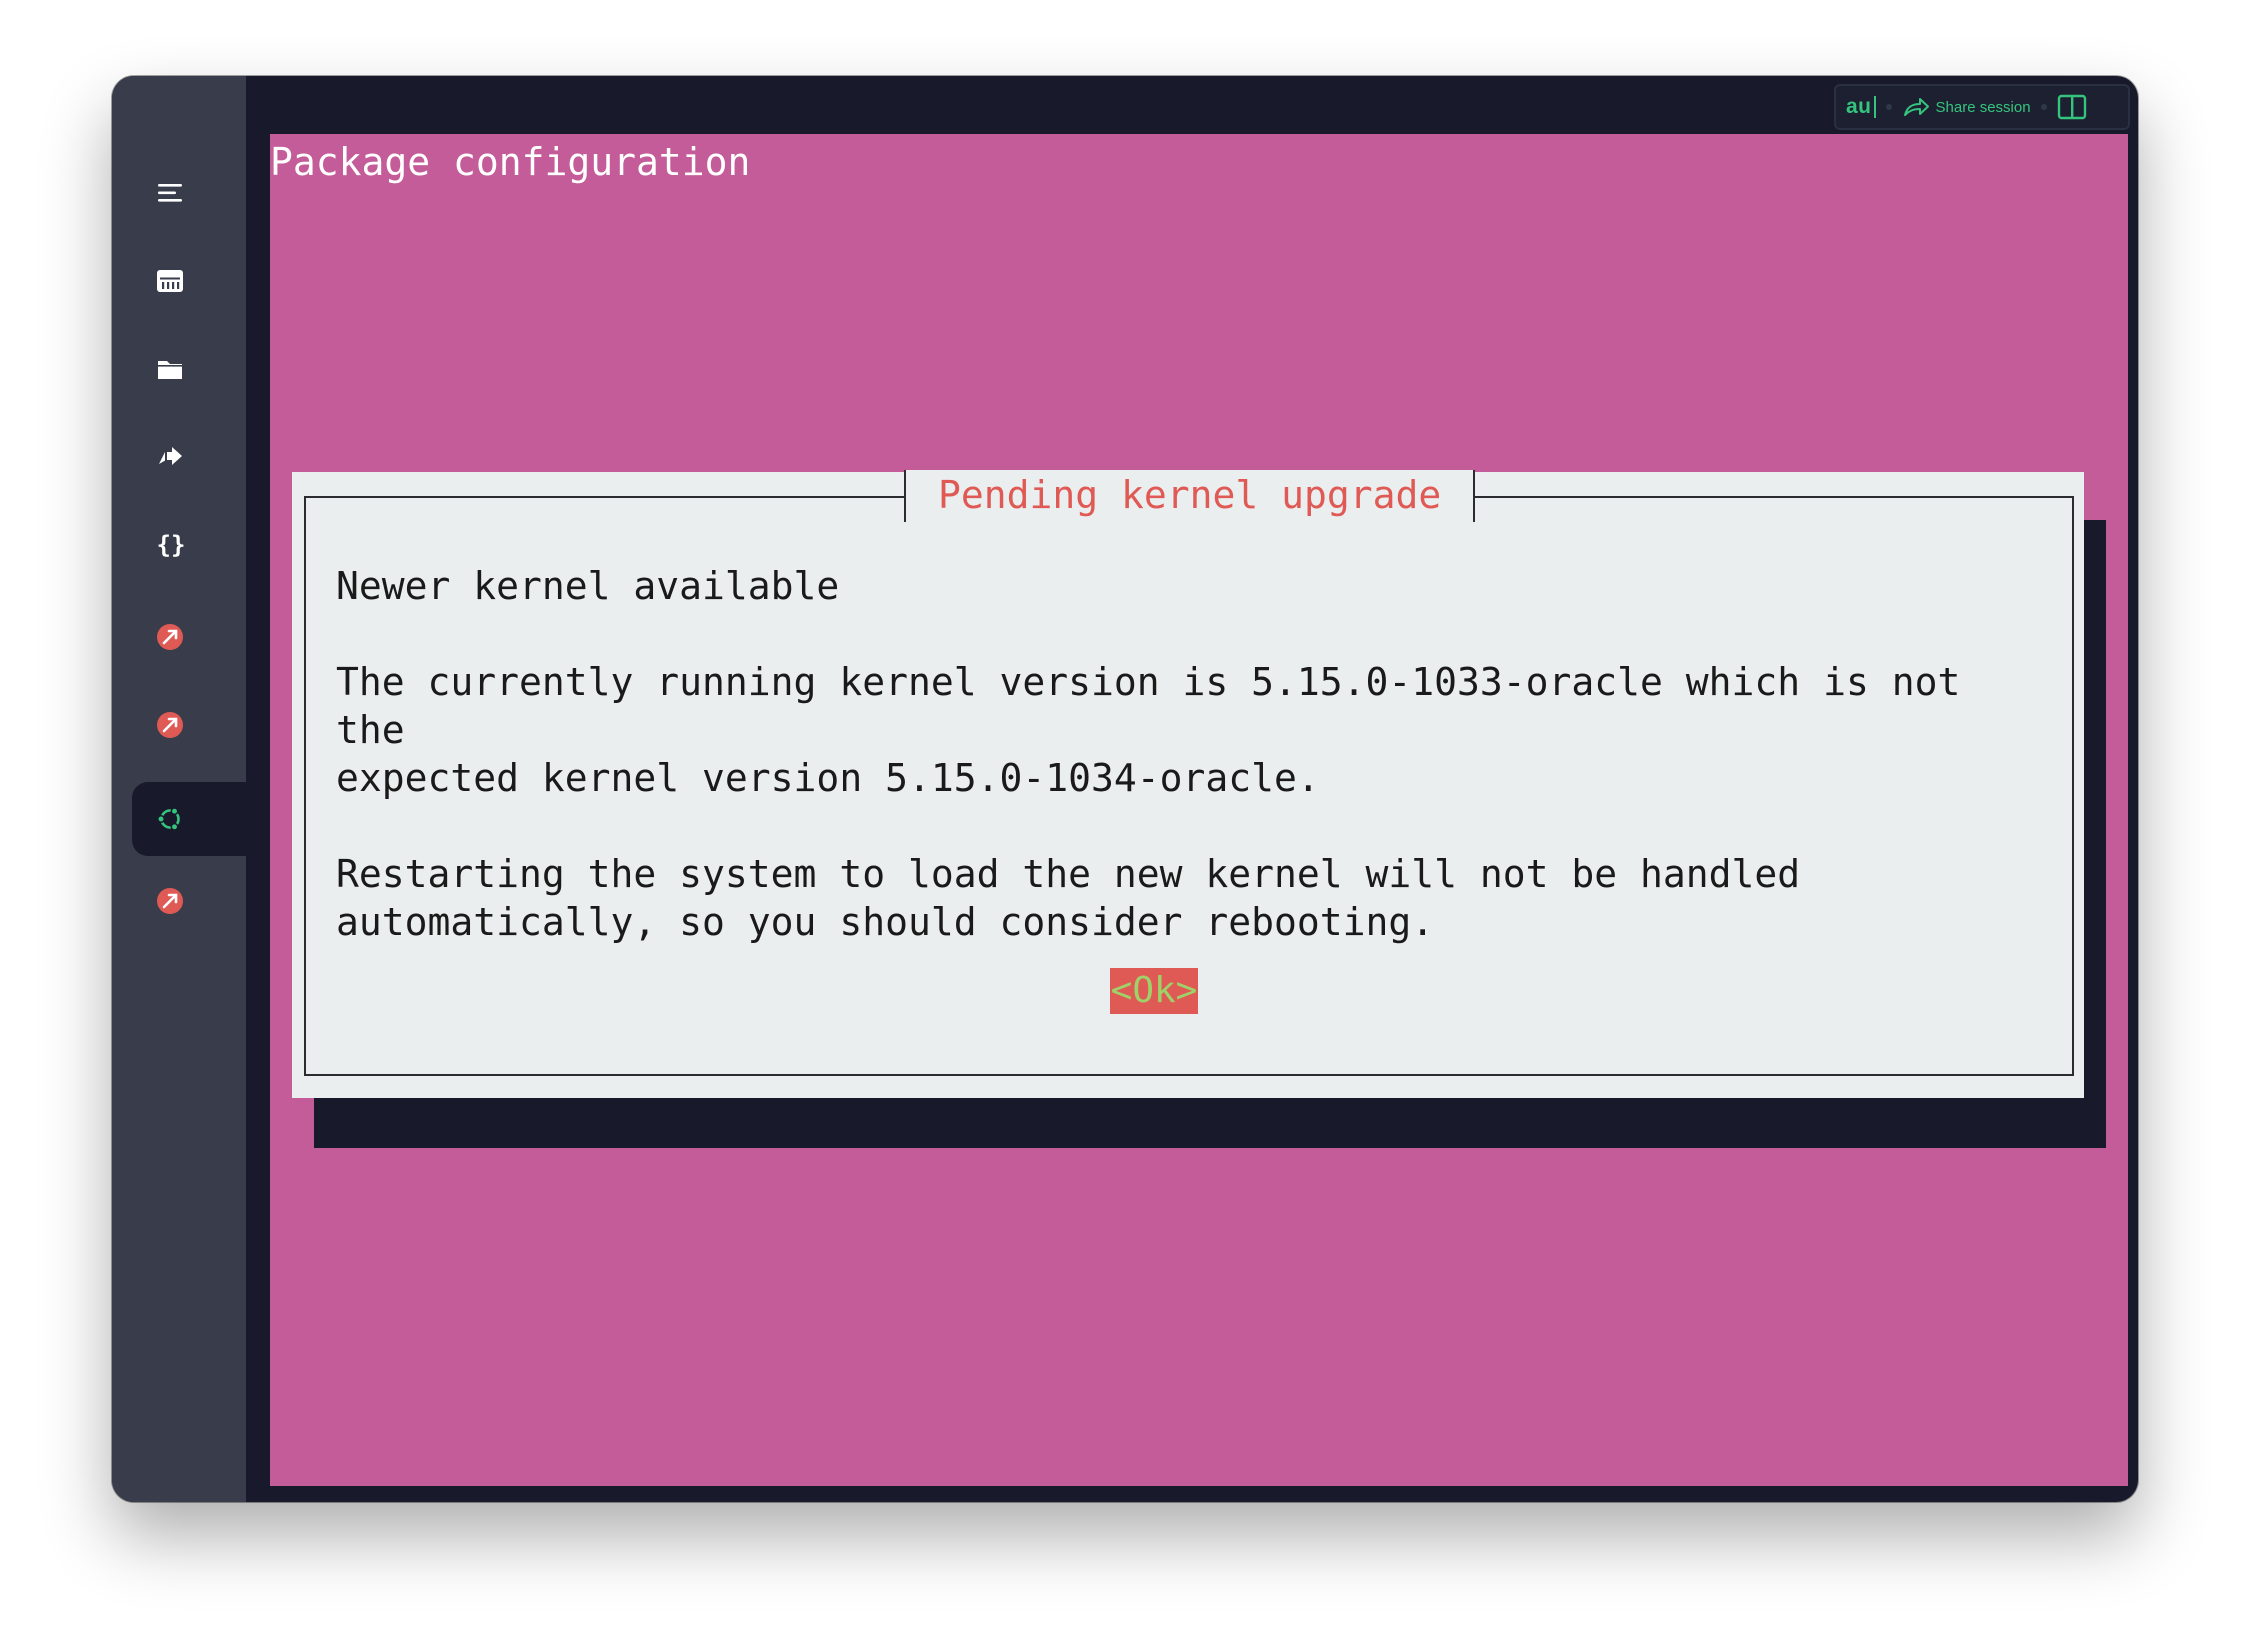  What do you see at coordinates (170, 193) in the screenshot?
I see `menu-icon` at bounding box center [170, 193].